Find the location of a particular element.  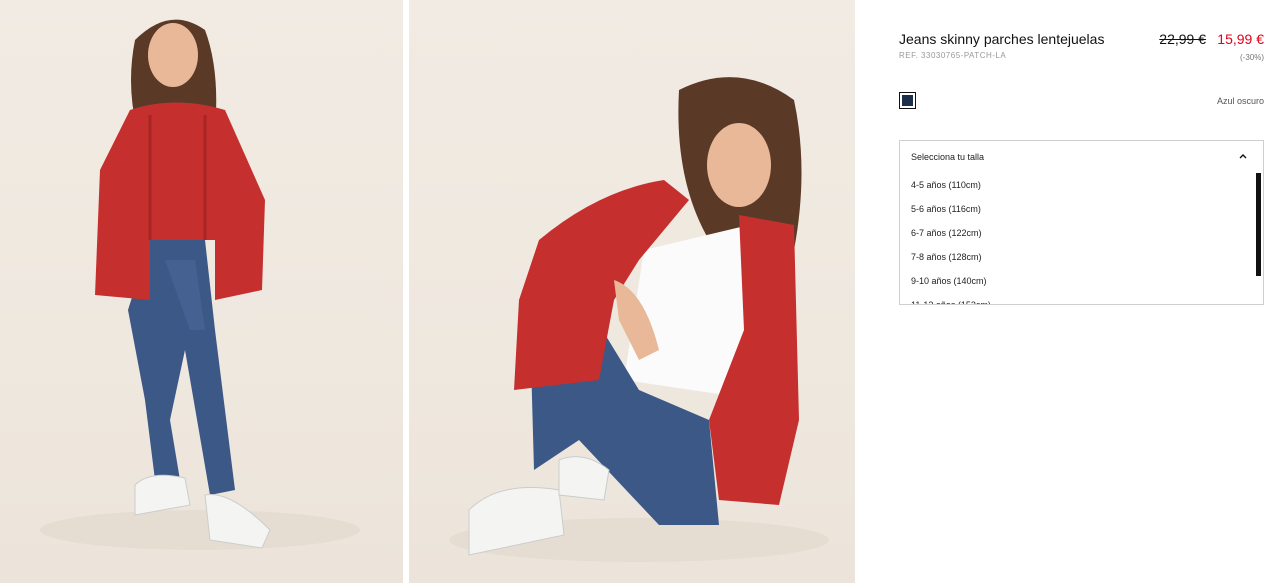

size-list-scrollbar is located at coordinates (1258, 224).